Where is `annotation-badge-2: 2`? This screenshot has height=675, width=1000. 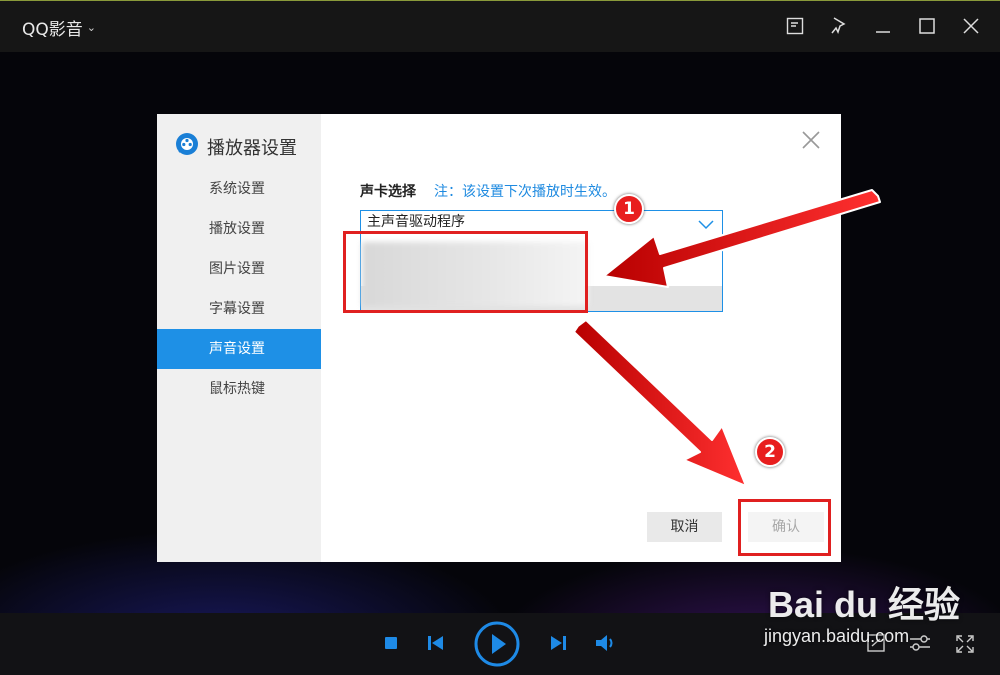 annotation-badge-2: 2 is located at coordinates (770, 452).